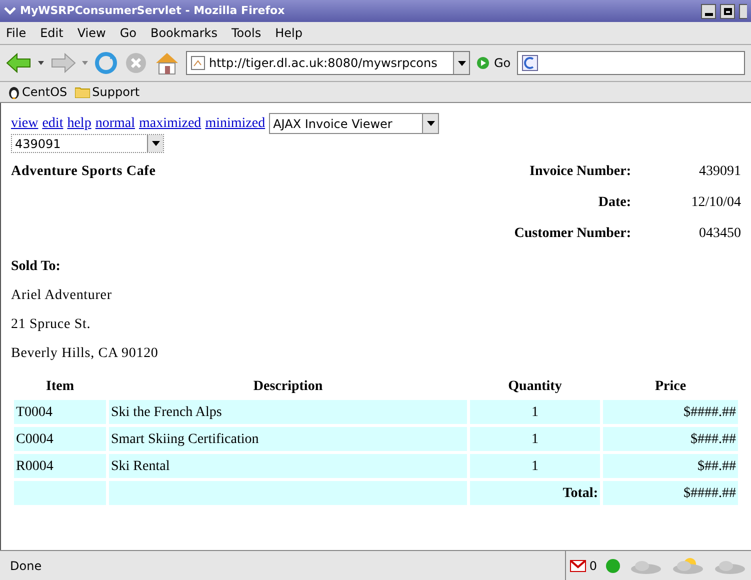  I want to click on forward-arrow-icon, so click(63, 63).